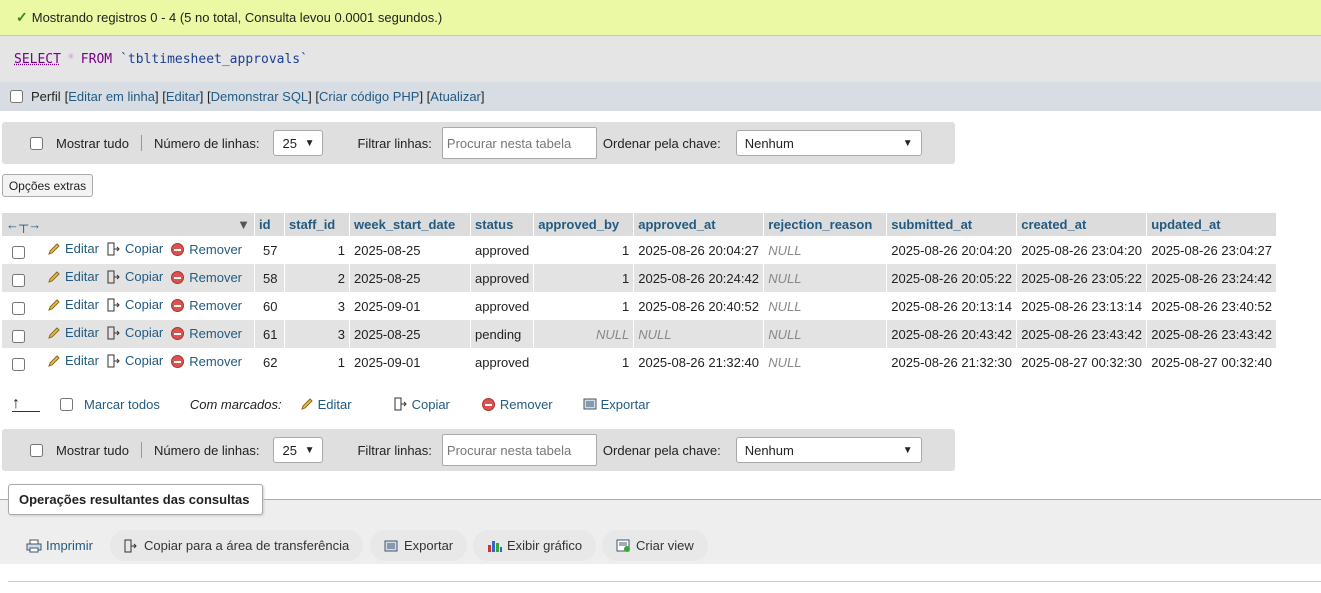  What do you see at coordinates (699, 250) in the screenshot?
I see `cell-approved-at: 2025-08-26 20:04:27` at bounding box center [699, 250].